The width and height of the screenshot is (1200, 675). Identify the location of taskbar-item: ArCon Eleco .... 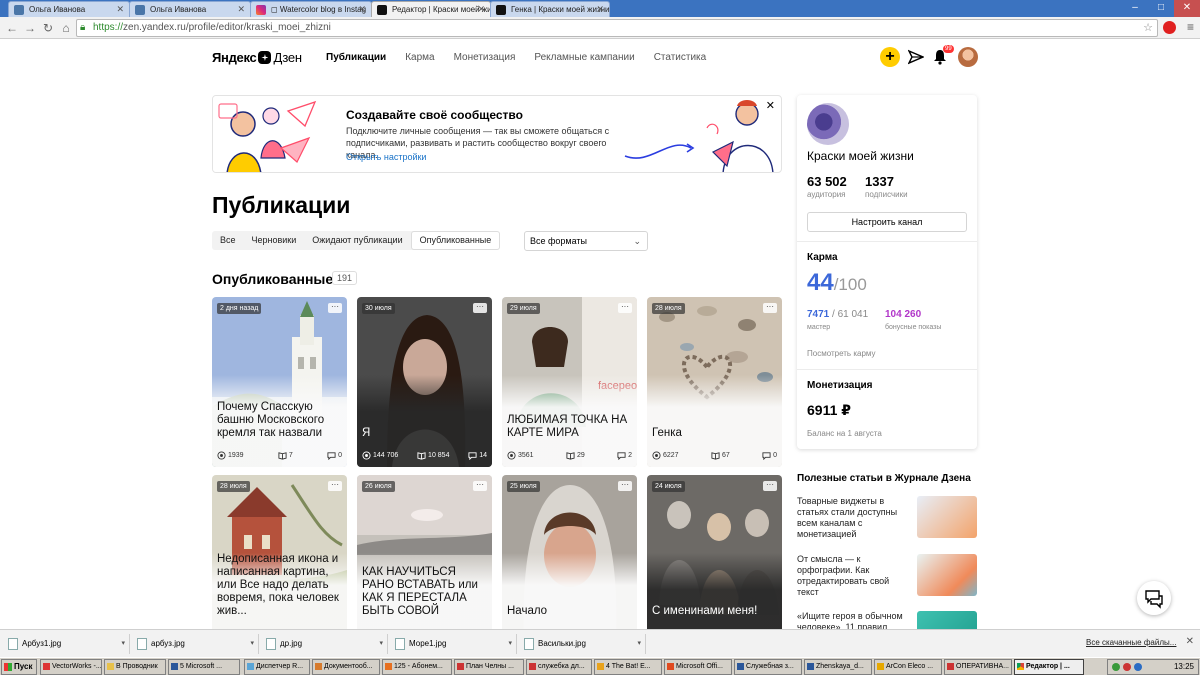
(908, 667).